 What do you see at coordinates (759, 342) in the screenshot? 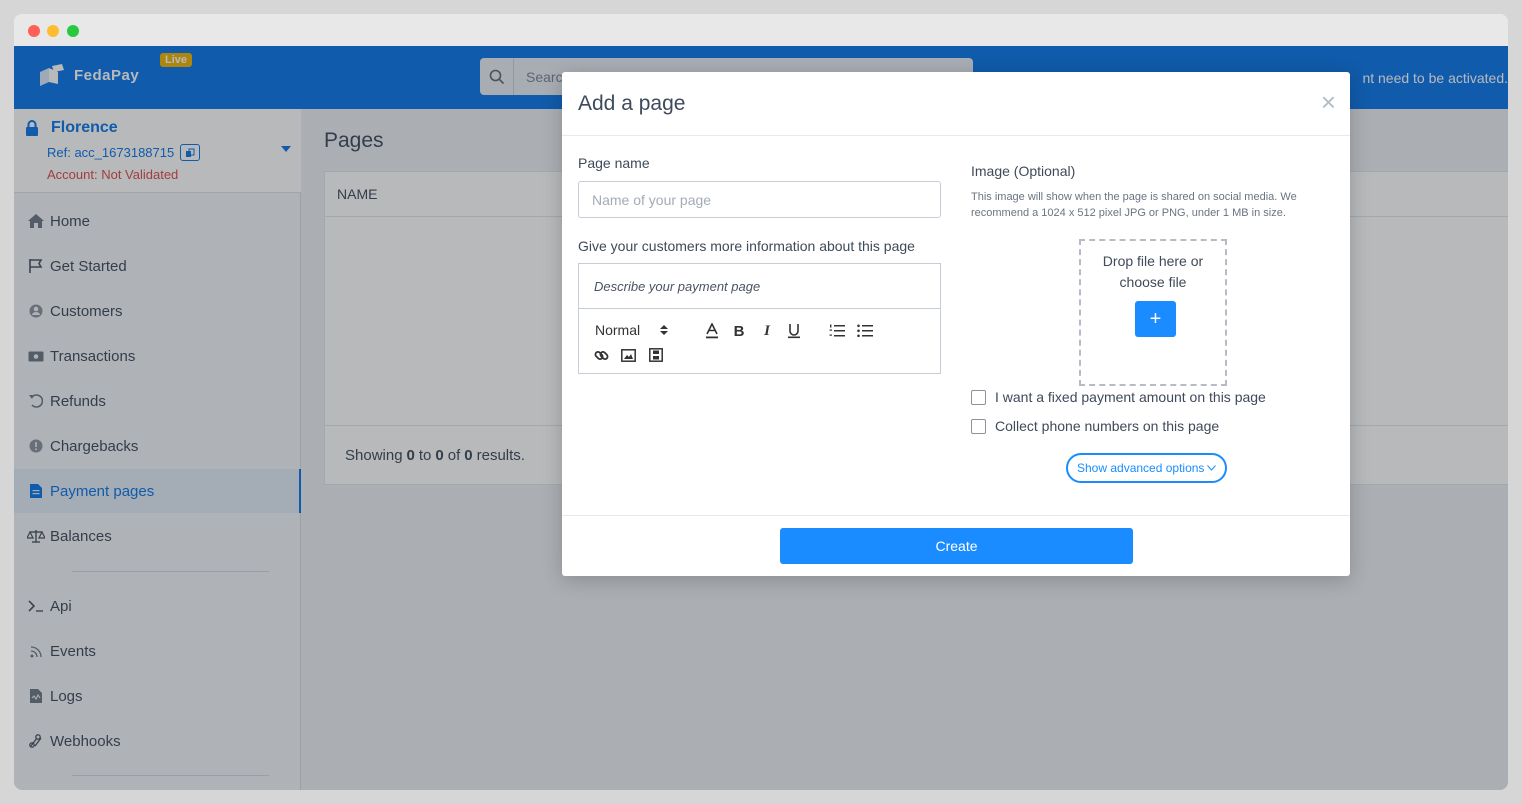
I see `editor-toolbar: Normal B I` at bounding box center [759, 342].